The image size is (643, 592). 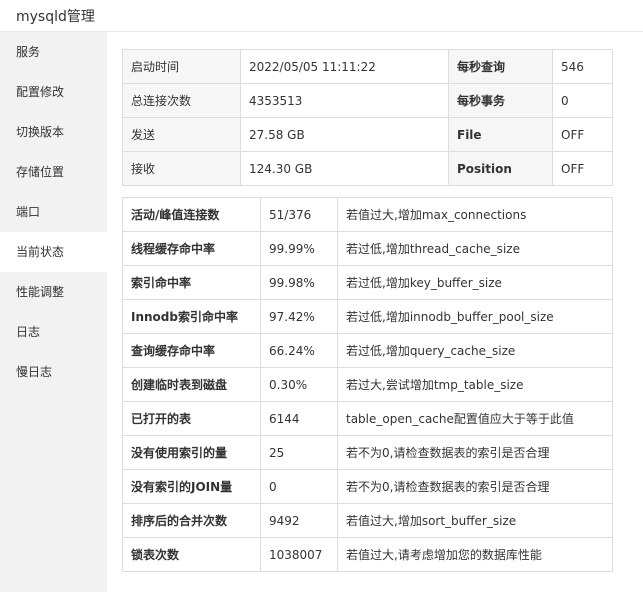 I want to click on summary-label: 每秒事务, so click(x=500, y=100).